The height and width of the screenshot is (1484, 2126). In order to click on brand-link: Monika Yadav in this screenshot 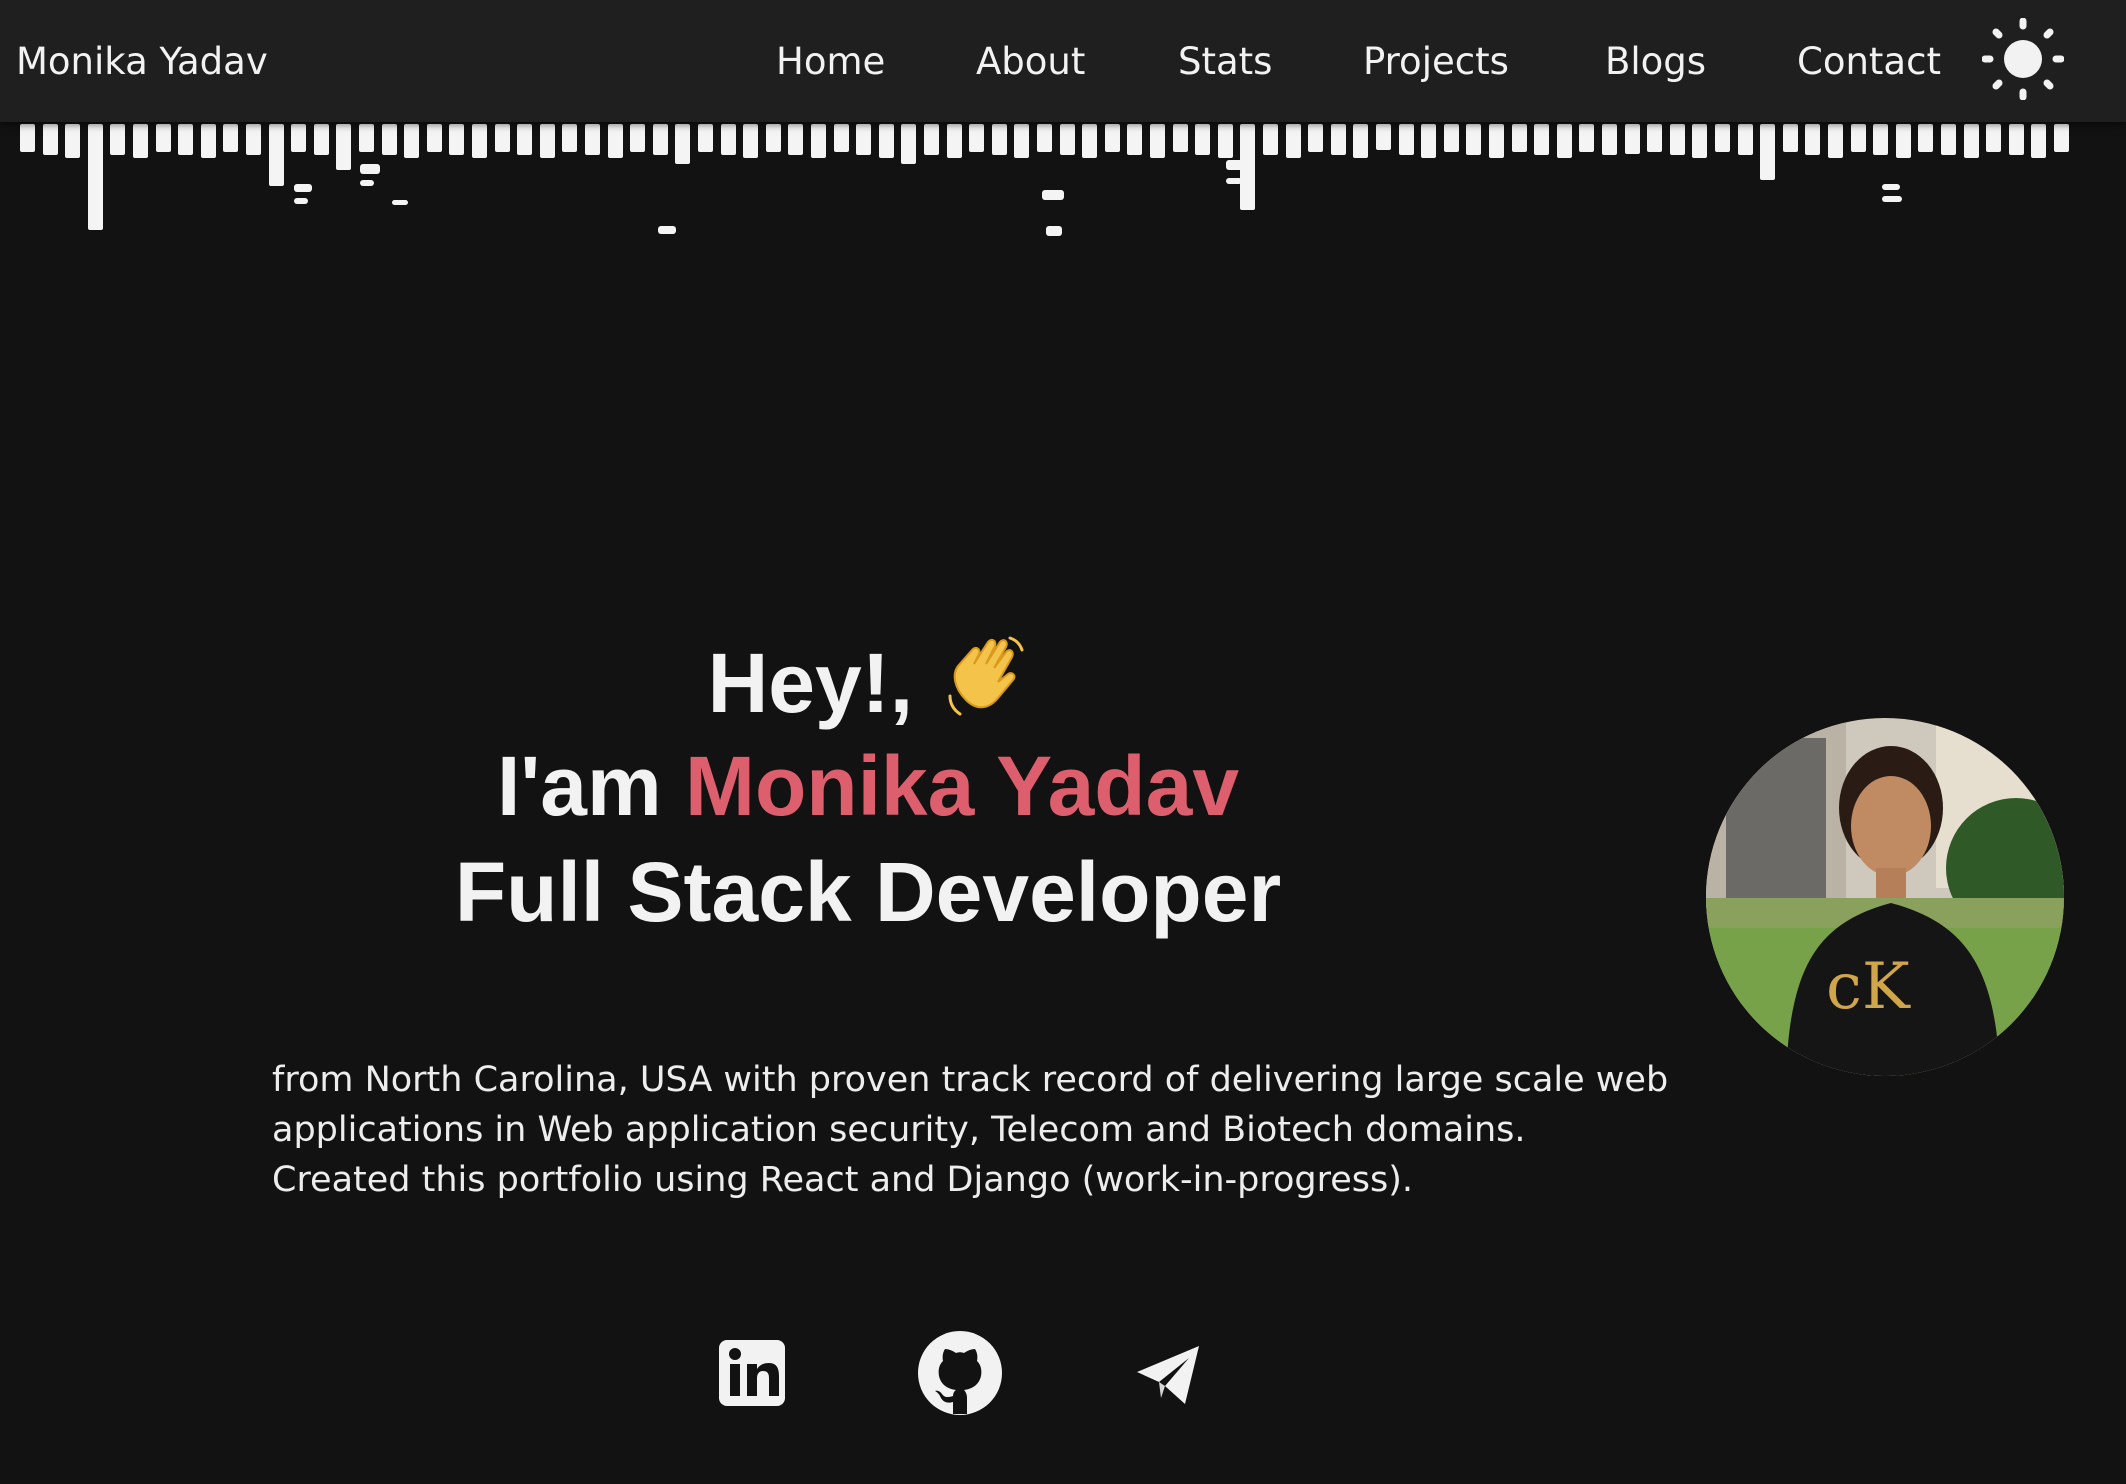, I will do `click(142, 62)`.